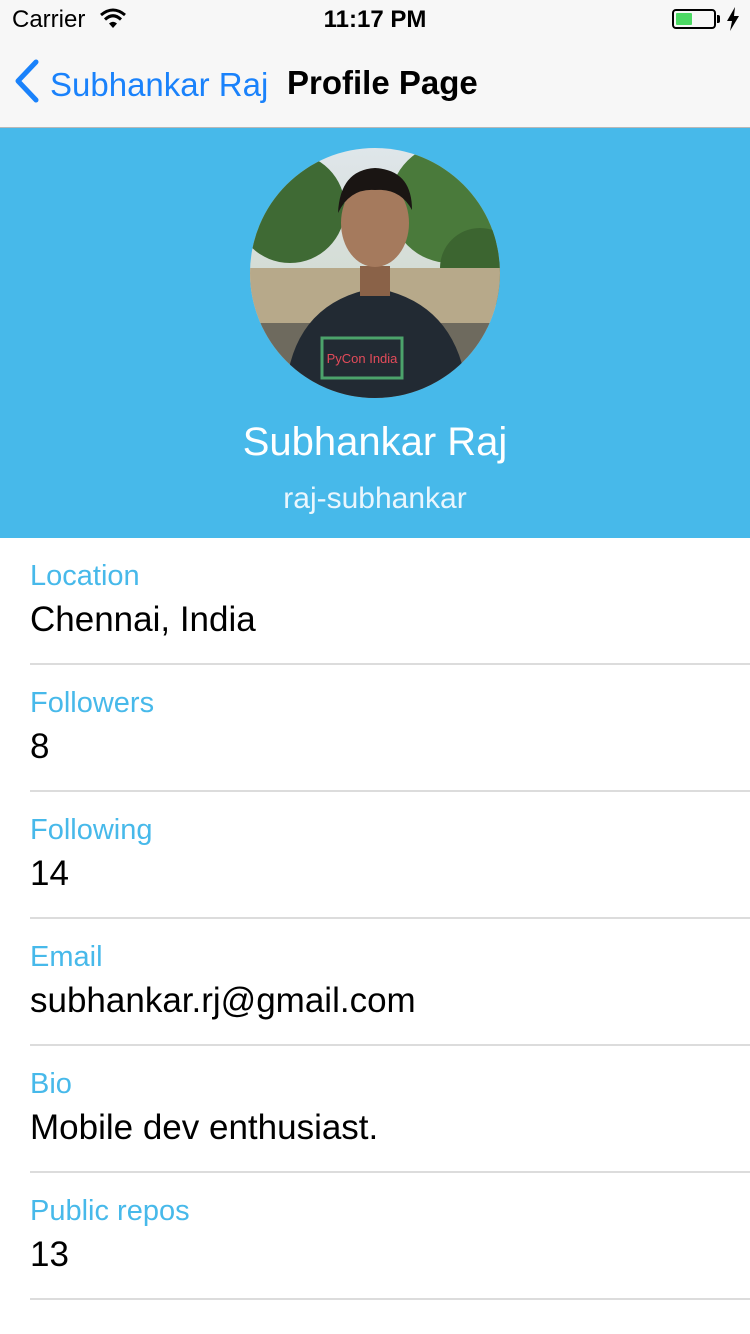 The image size is (750, 1334). I want to click on detail-row-email: Email subhankar.rj@gmail.com, so click(390, 982).